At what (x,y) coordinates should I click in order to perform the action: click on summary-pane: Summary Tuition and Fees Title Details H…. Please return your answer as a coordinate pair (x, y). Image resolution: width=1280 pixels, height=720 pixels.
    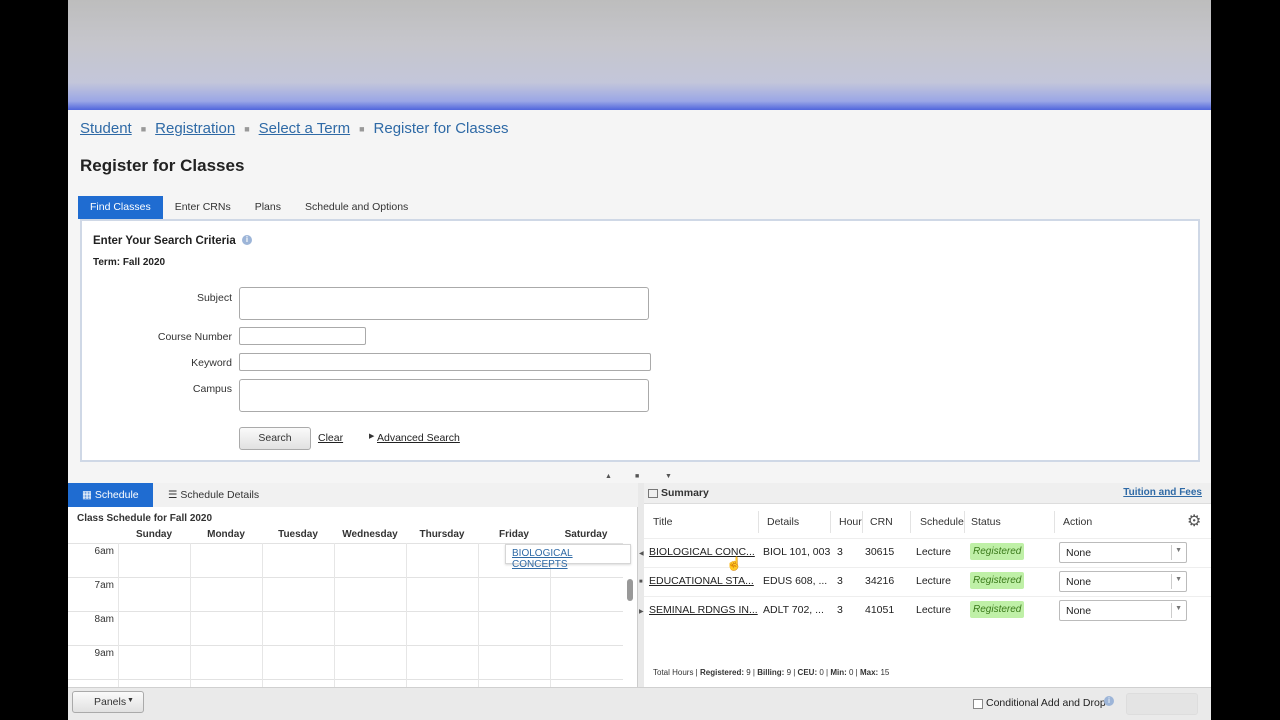
    Looking at the image, I should click on (927, 585).